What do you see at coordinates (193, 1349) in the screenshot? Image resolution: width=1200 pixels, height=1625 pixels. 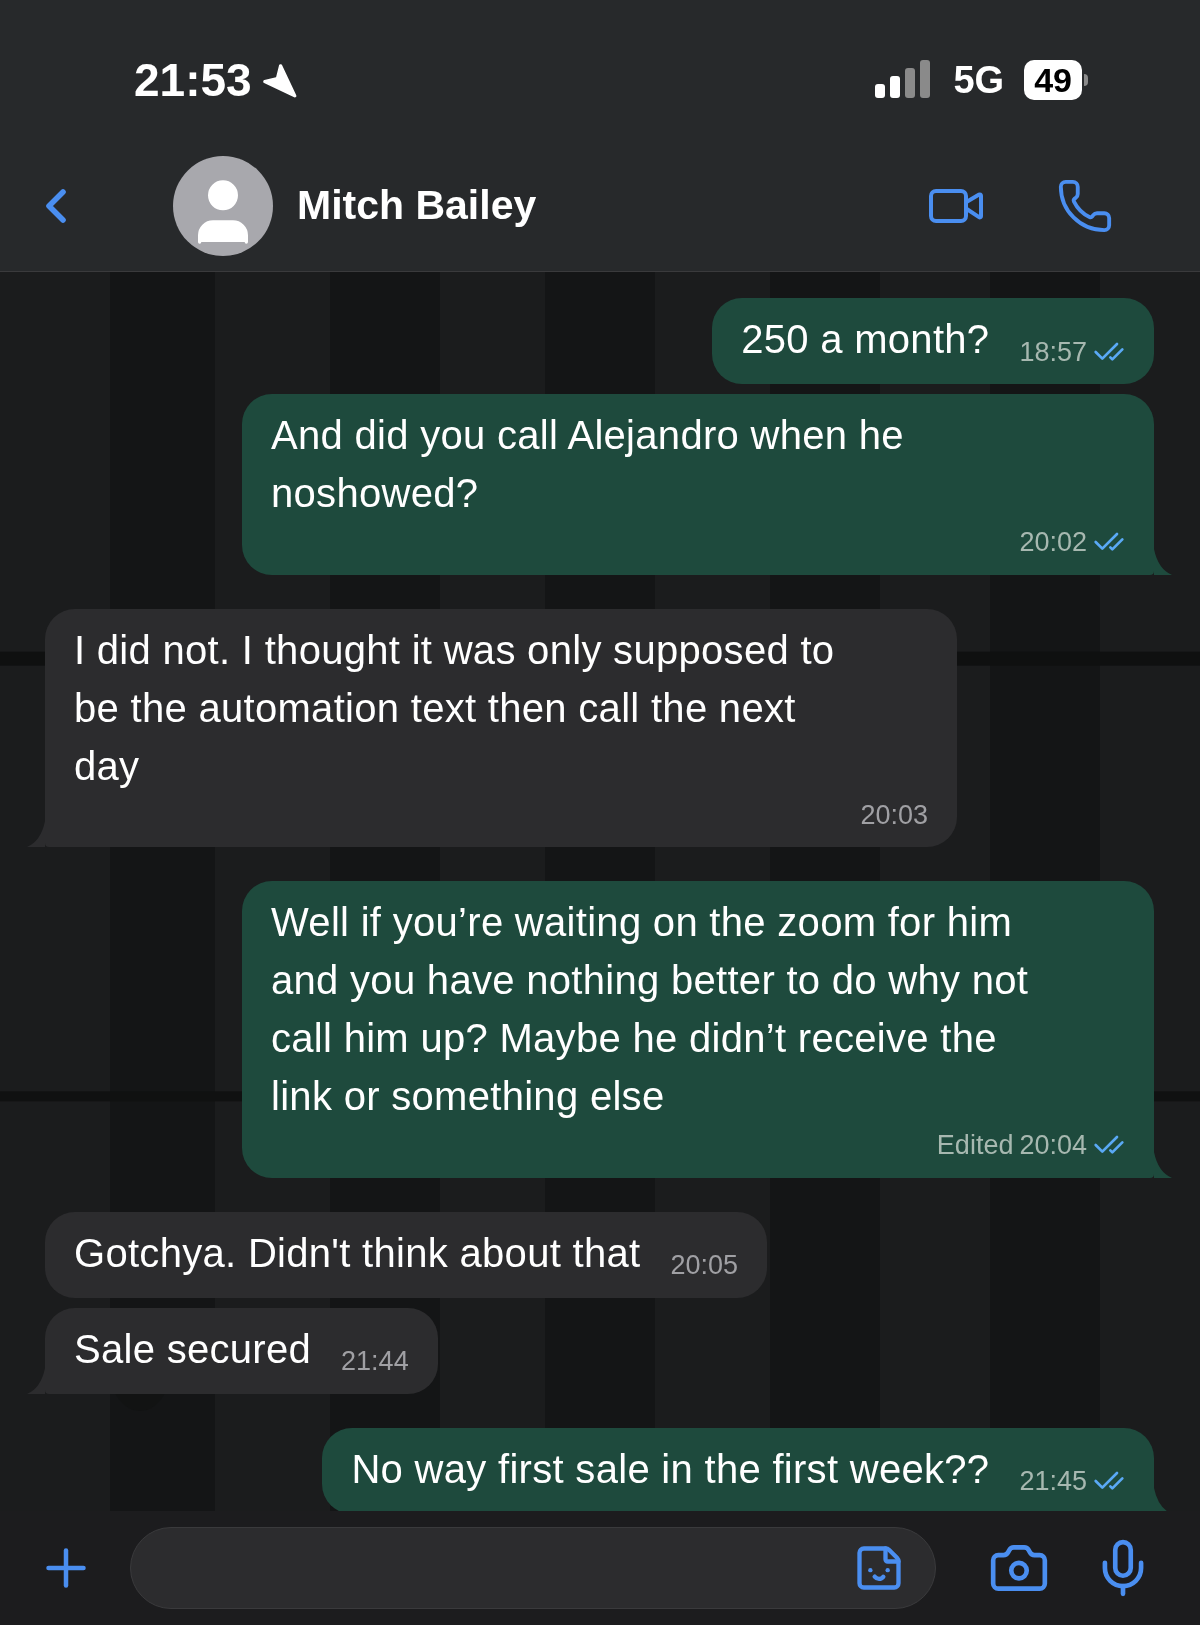 I see `message-text: Sale secured` at bounding box center [193, 1349].